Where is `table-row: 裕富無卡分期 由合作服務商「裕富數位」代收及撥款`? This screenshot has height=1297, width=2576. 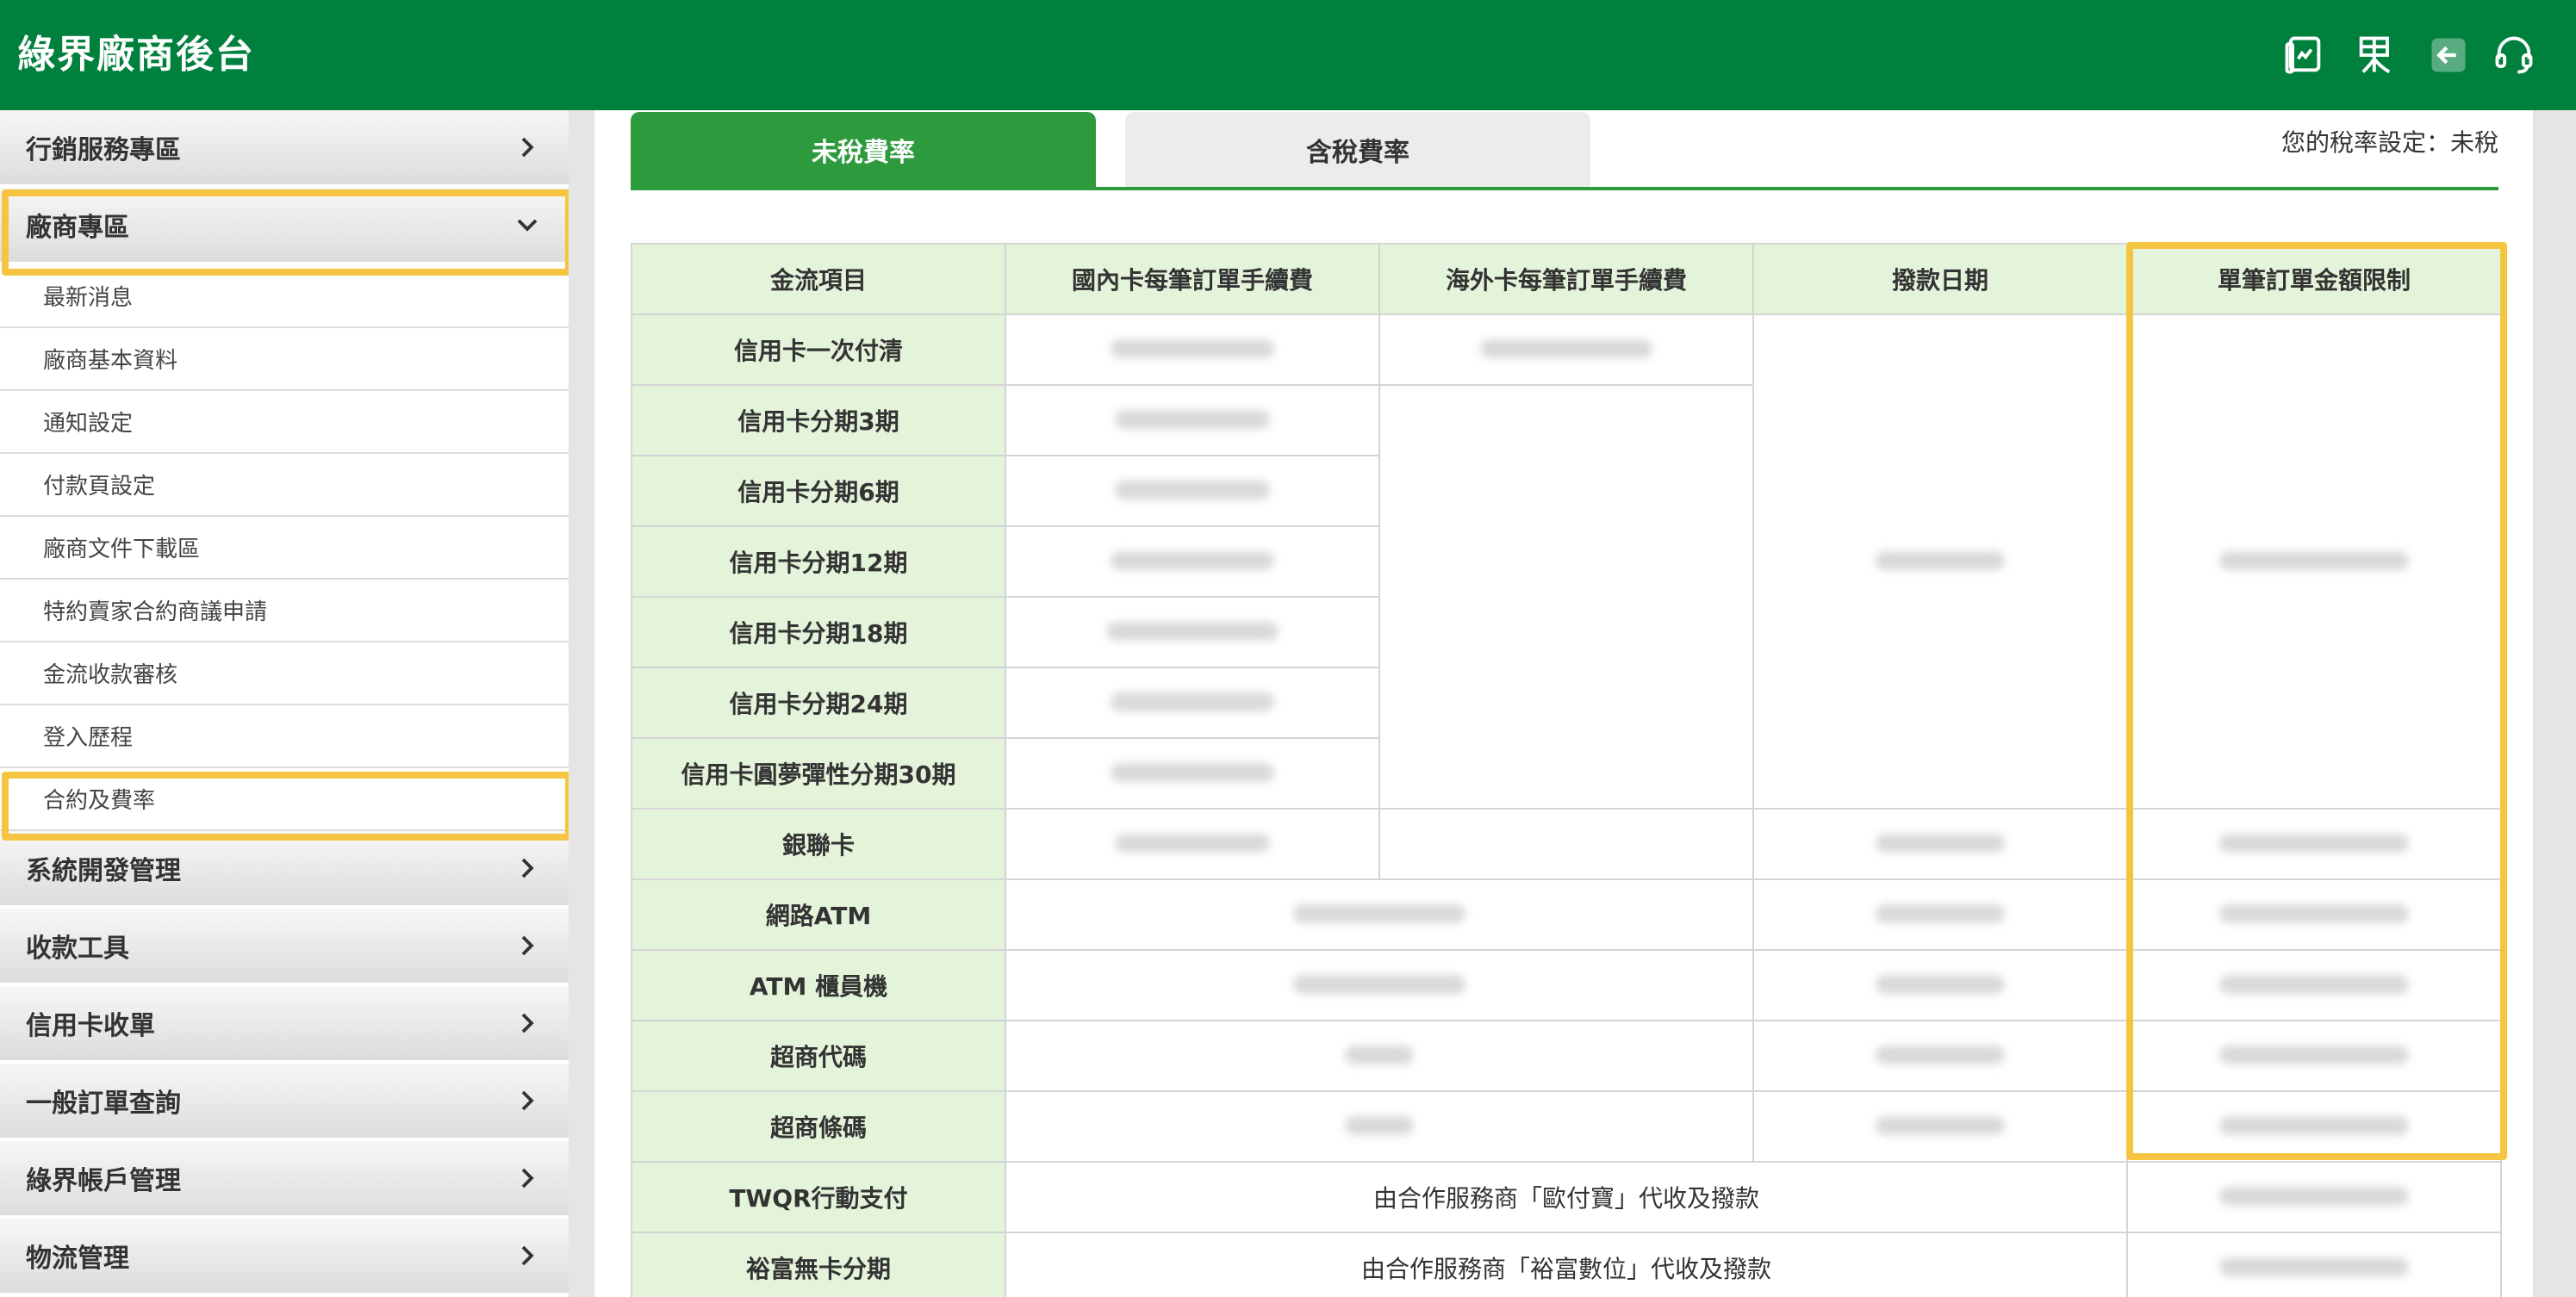
table-row: 裕富無卡分期 由合作服務商「裕富數位」代收及撥款 is located at coordinates (1567, 1264).